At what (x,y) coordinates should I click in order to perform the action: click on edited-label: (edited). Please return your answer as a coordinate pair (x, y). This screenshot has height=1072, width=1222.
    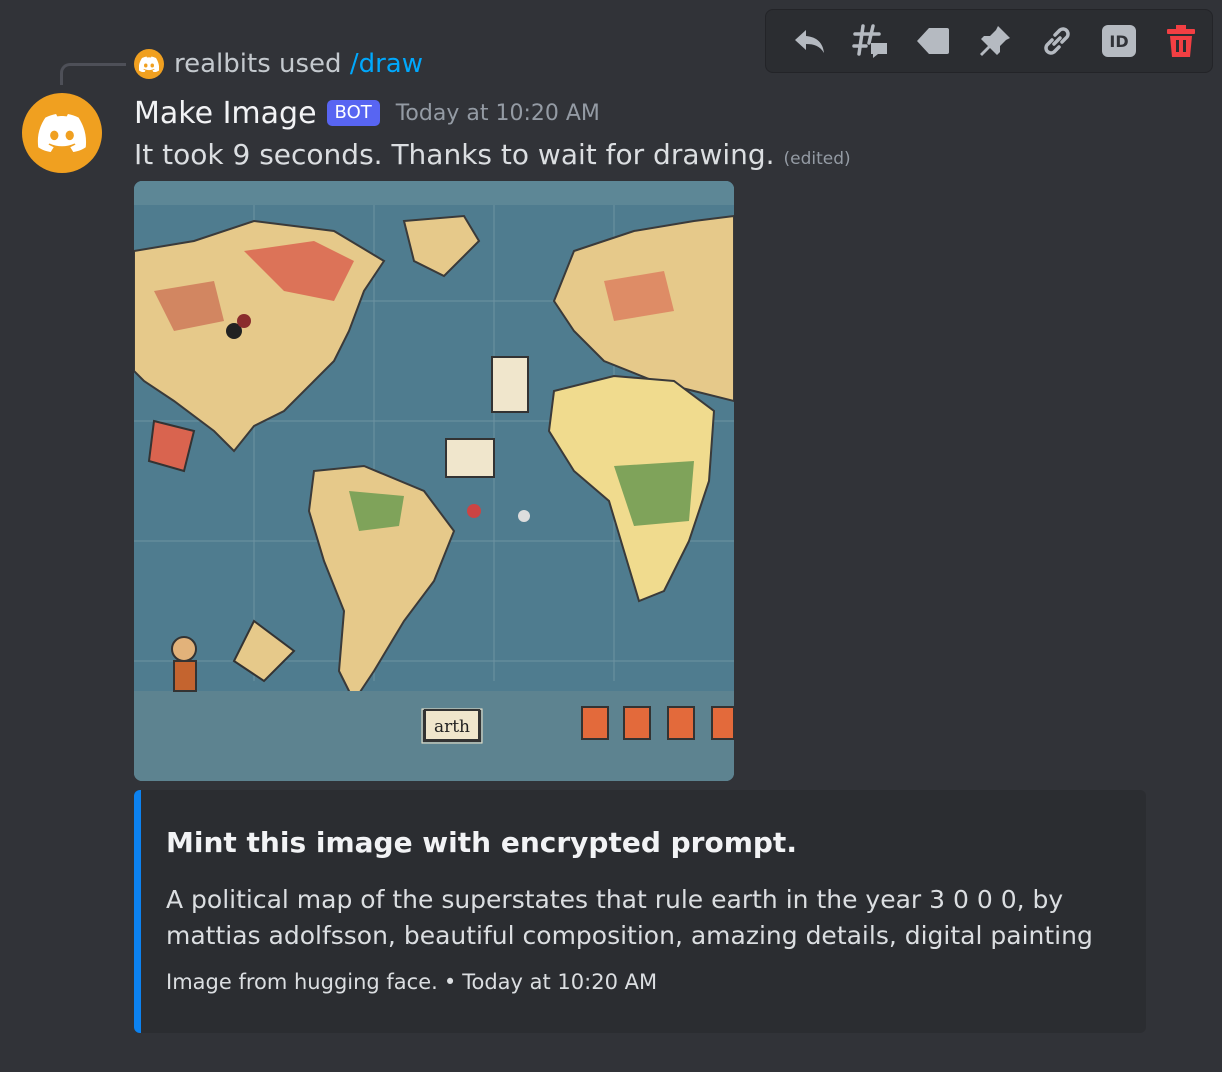
    Looking at the image, I should click on (817, 159).